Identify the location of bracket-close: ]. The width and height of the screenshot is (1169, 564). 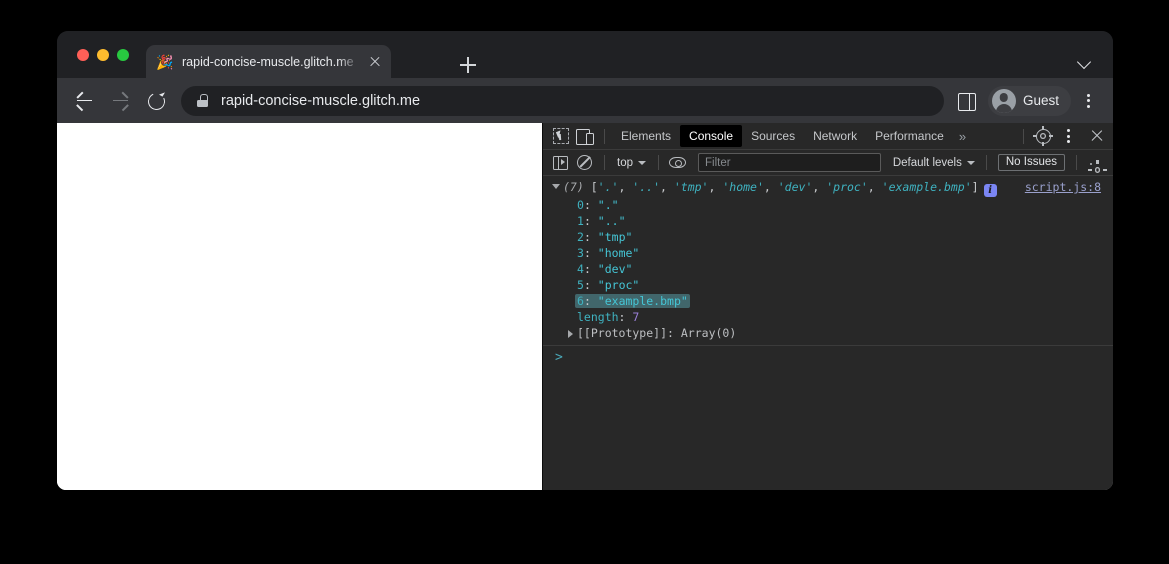
(975, 187).